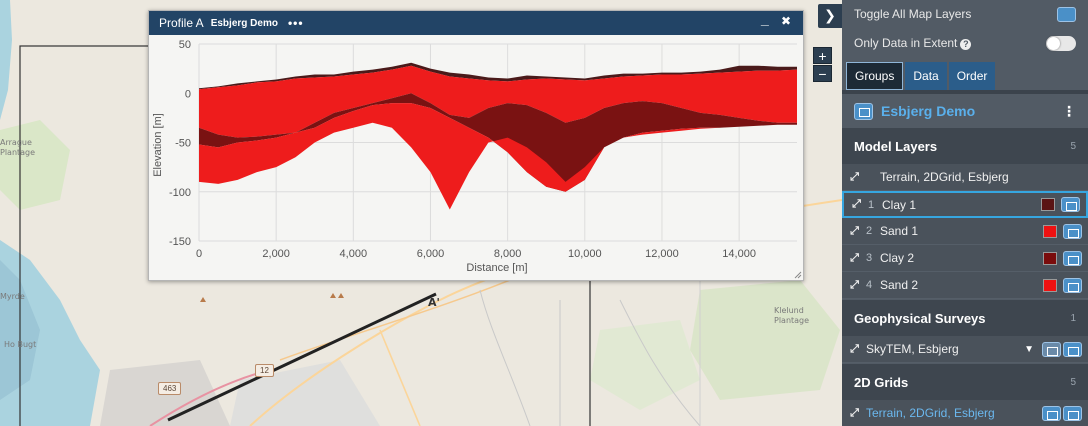  What do you see at coordinates (188, 94) in the screenshot?
I see `y-tick-label: 0` at bounding box center [188, 94].